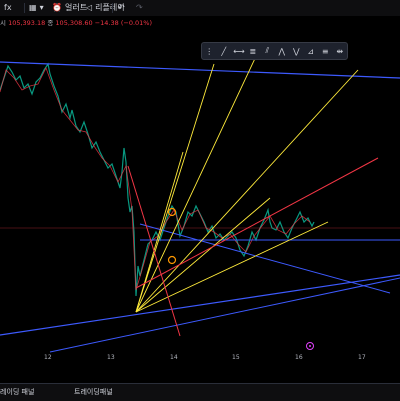 The width and height of the screenshot is (400, 401). I want to click on x-tick: 14, so click(174, 357).